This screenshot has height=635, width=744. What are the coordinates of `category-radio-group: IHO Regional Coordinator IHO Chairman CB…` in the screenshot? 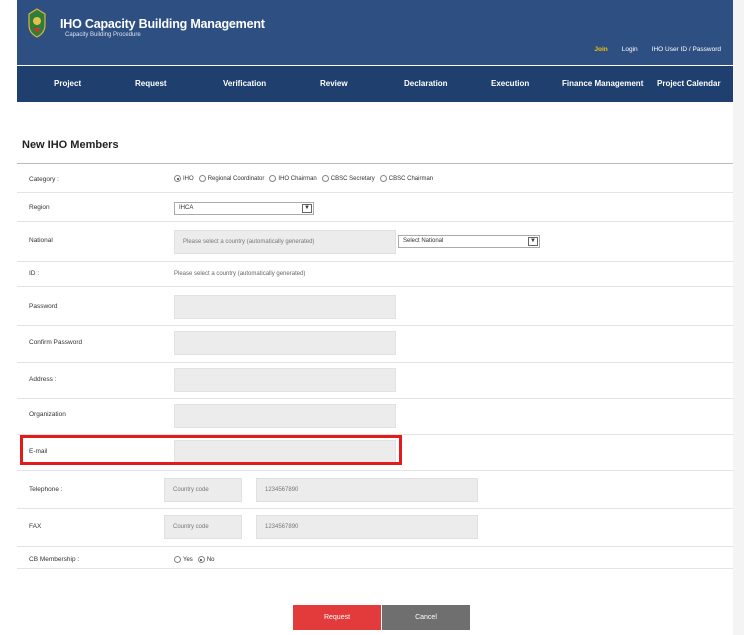 It's located at (303, 178).